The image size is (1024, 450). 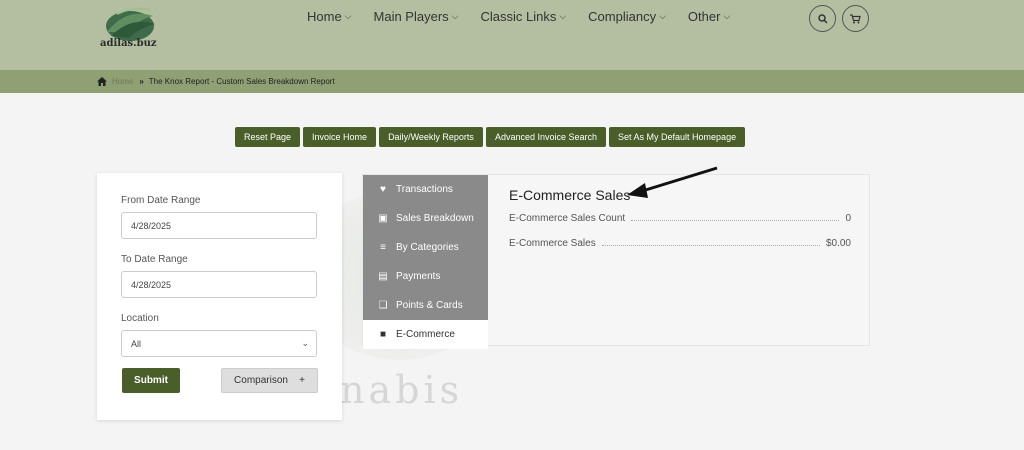 I want to click on from-date-label: From Date Range, so click(x=161, y=200).